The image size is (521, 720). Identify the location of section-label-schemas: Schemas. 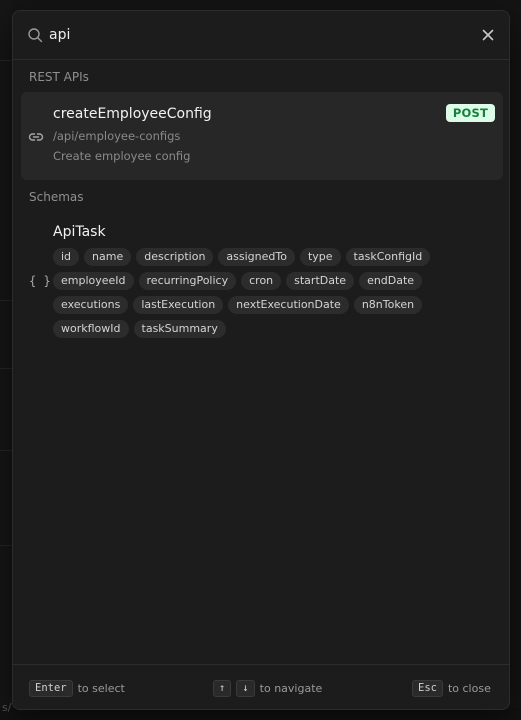
(56, 197).